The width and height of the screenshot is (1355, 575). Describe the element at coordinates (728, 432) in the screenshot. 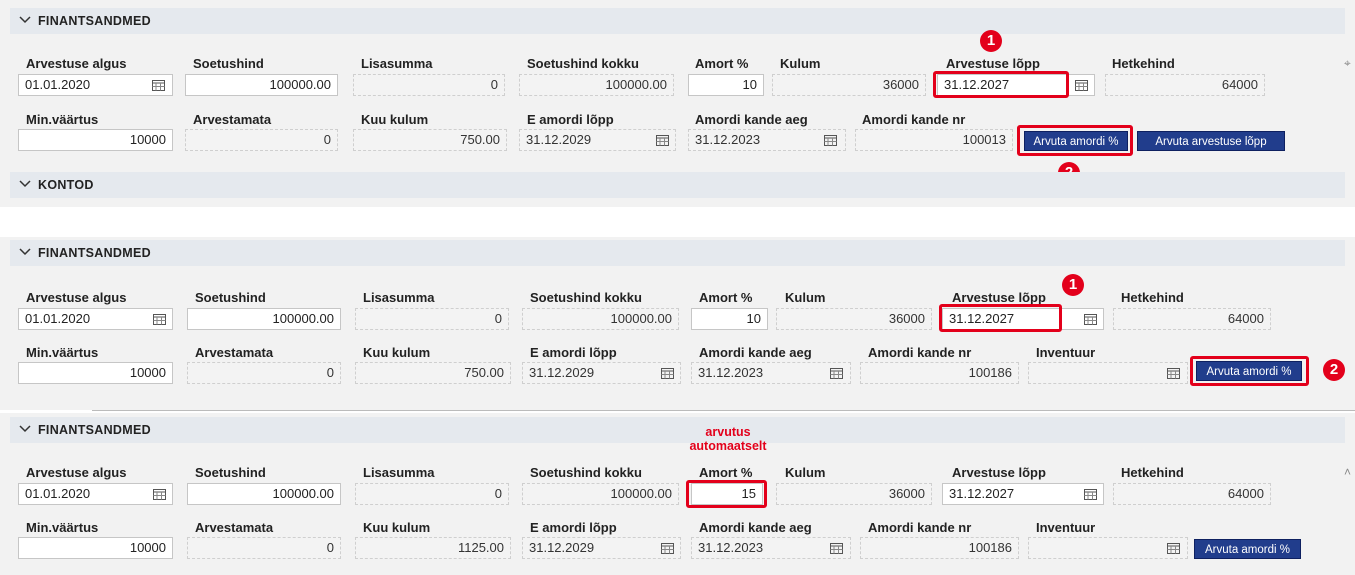

I see `annotation-line-1: arvutus` at that location.